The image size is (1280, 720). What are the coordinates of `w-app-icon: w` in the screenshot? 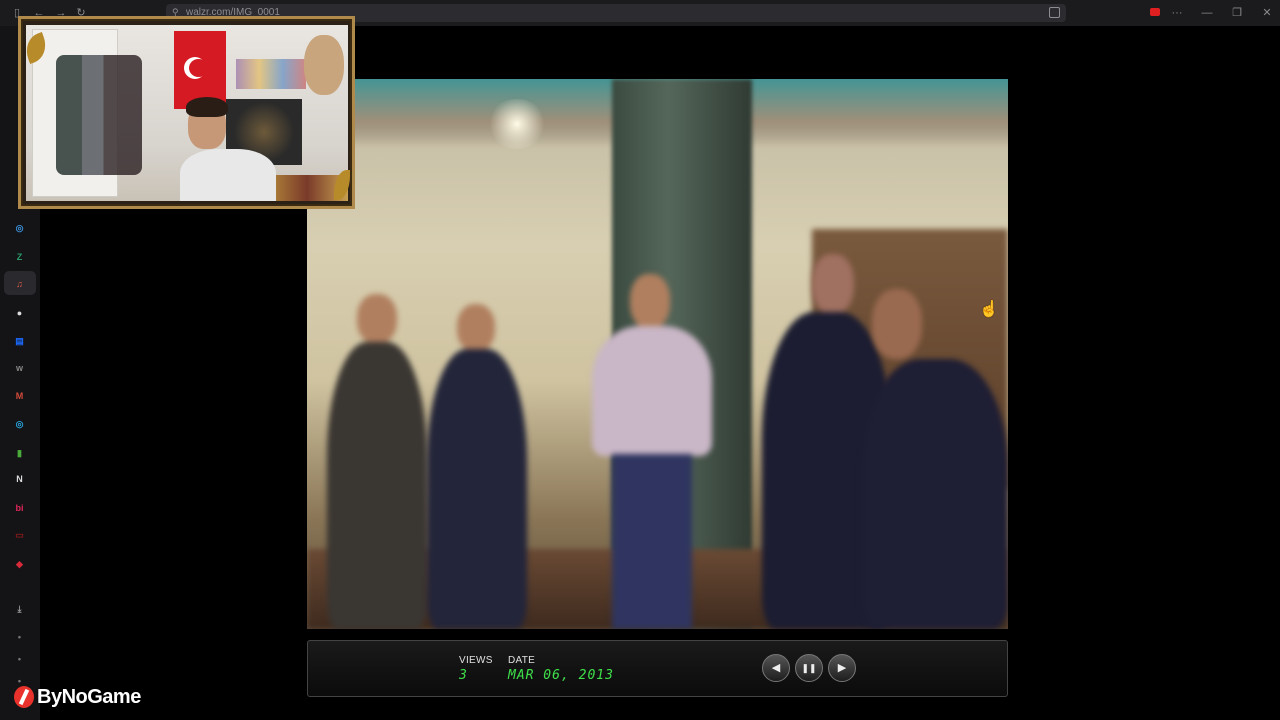 It's located at (19, 368).